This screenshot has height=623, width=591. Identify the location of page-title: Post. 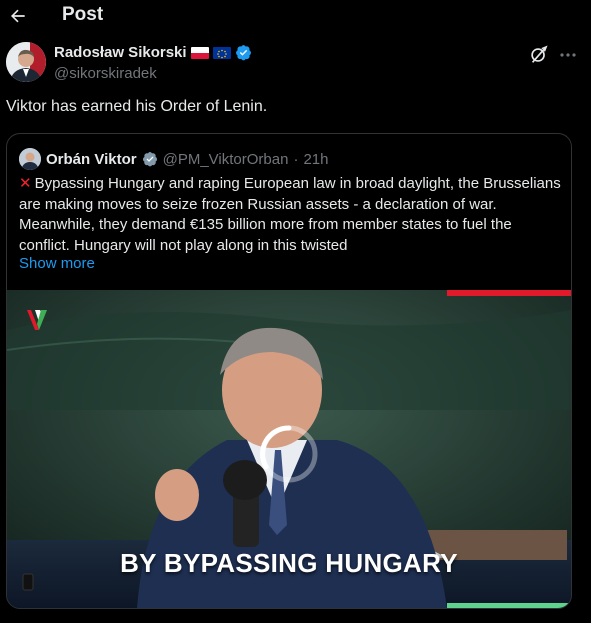
(83, 14).